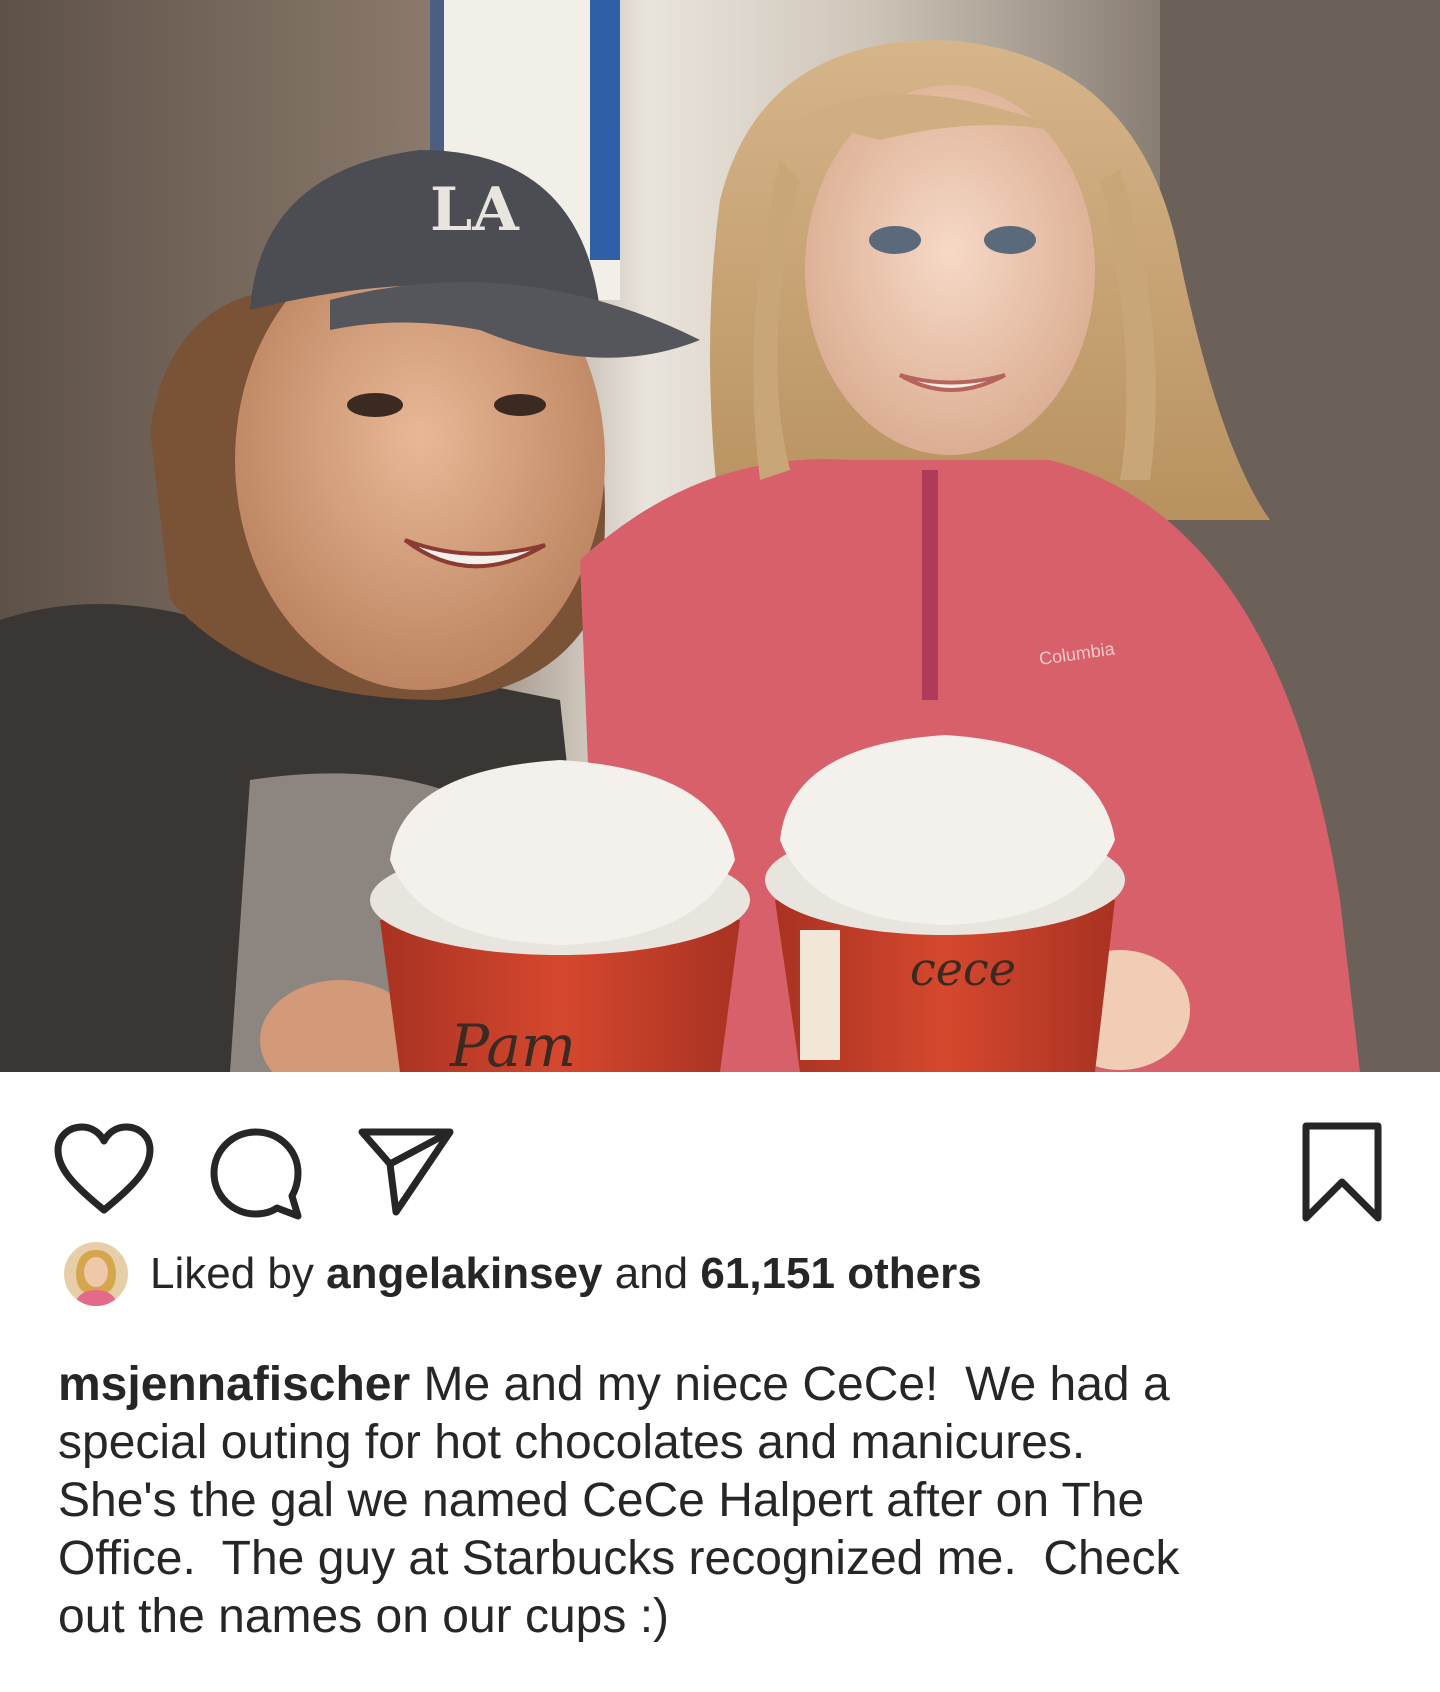 This screenshot has width=1440, height=1692. Describe the element at coordinates (464, 1274) in the screenshot. I see `liker-username: angelakinsey` at that location.